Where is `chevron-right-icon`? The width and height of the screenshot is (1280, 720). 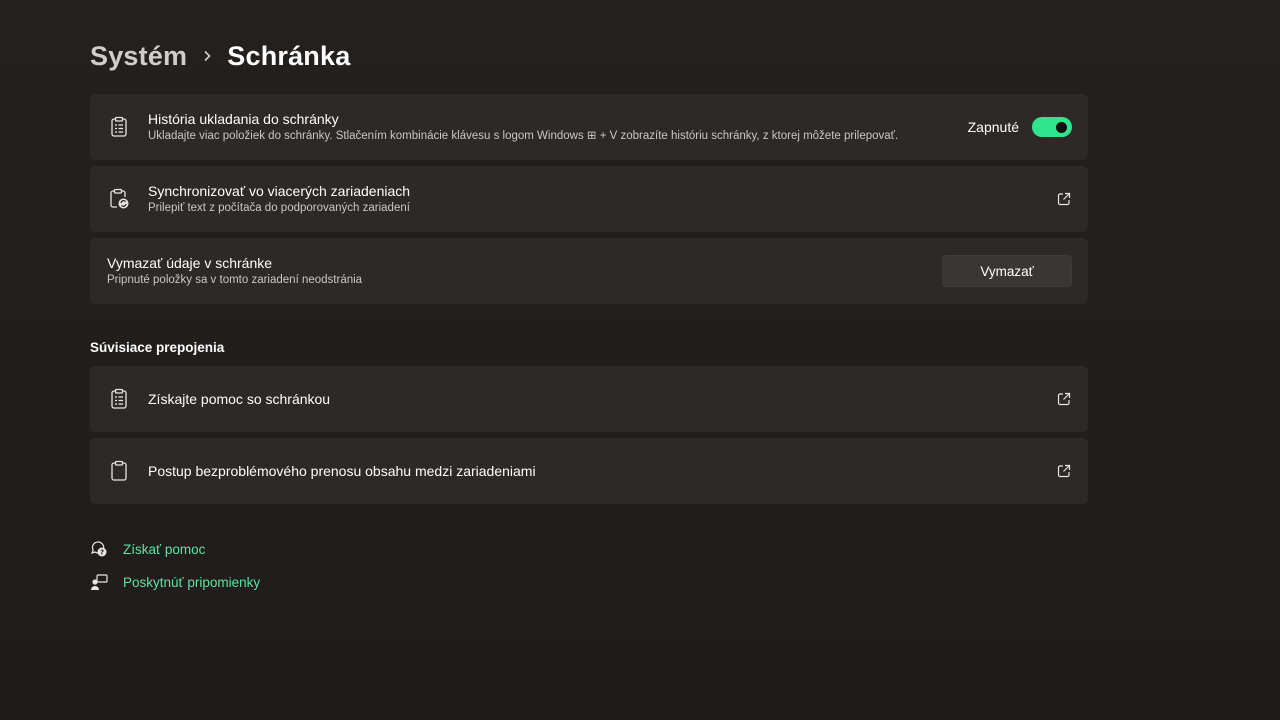 chevron-right-icon is located at coordinates (207, 56).